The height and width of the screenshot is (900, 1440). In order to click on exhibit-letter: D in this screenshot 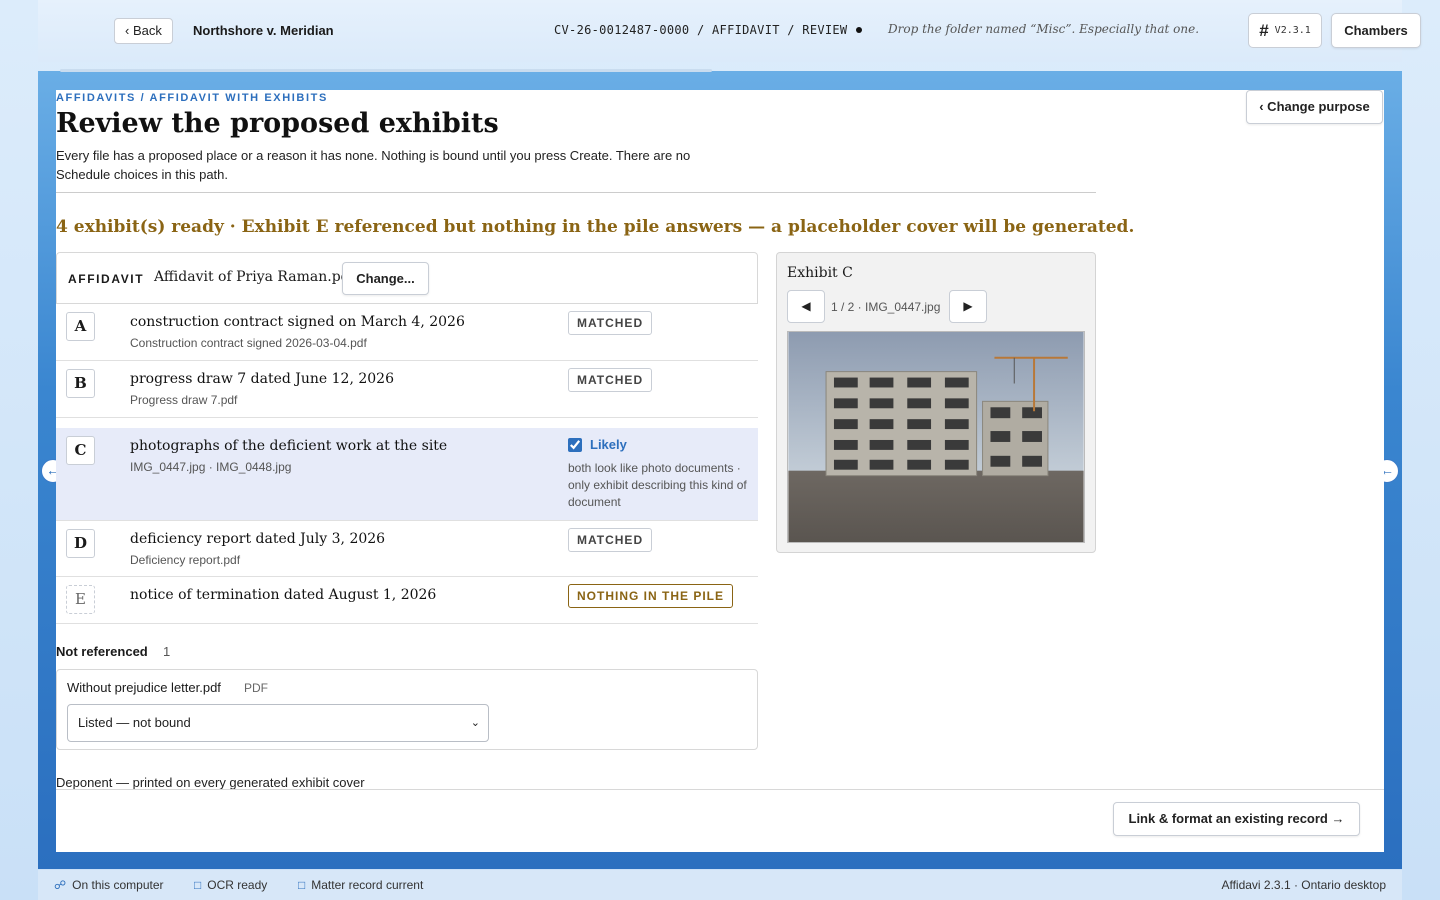, I will do `click(80, 543)`.